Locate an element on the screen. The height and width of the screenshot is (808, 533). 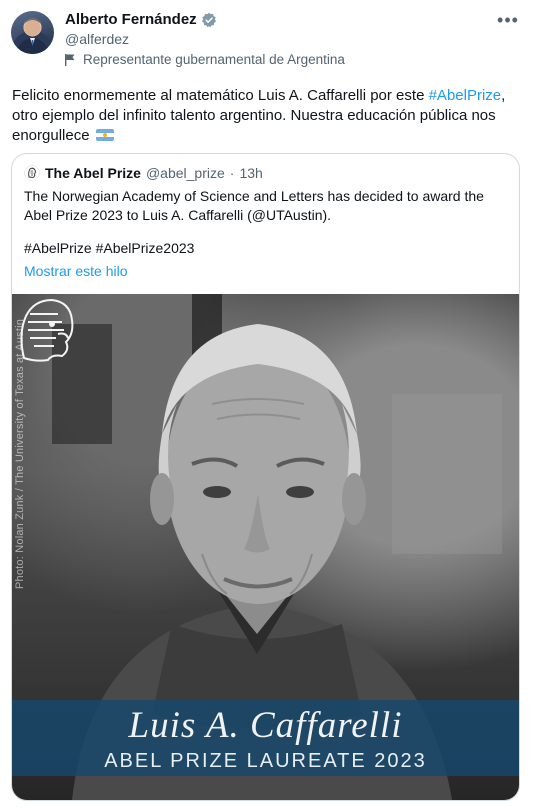
quoted-author-handle: @abel_prize is located at coordinates (185, 173).